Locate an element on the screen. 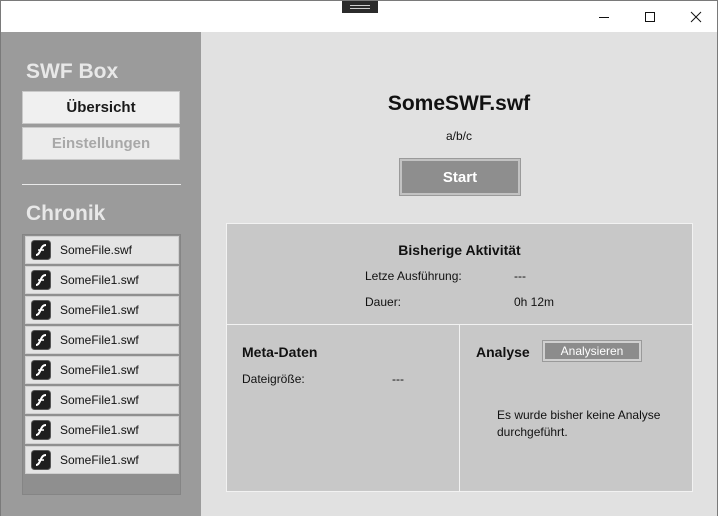  file-path: a/b/c is located at coordinates (458, 136).